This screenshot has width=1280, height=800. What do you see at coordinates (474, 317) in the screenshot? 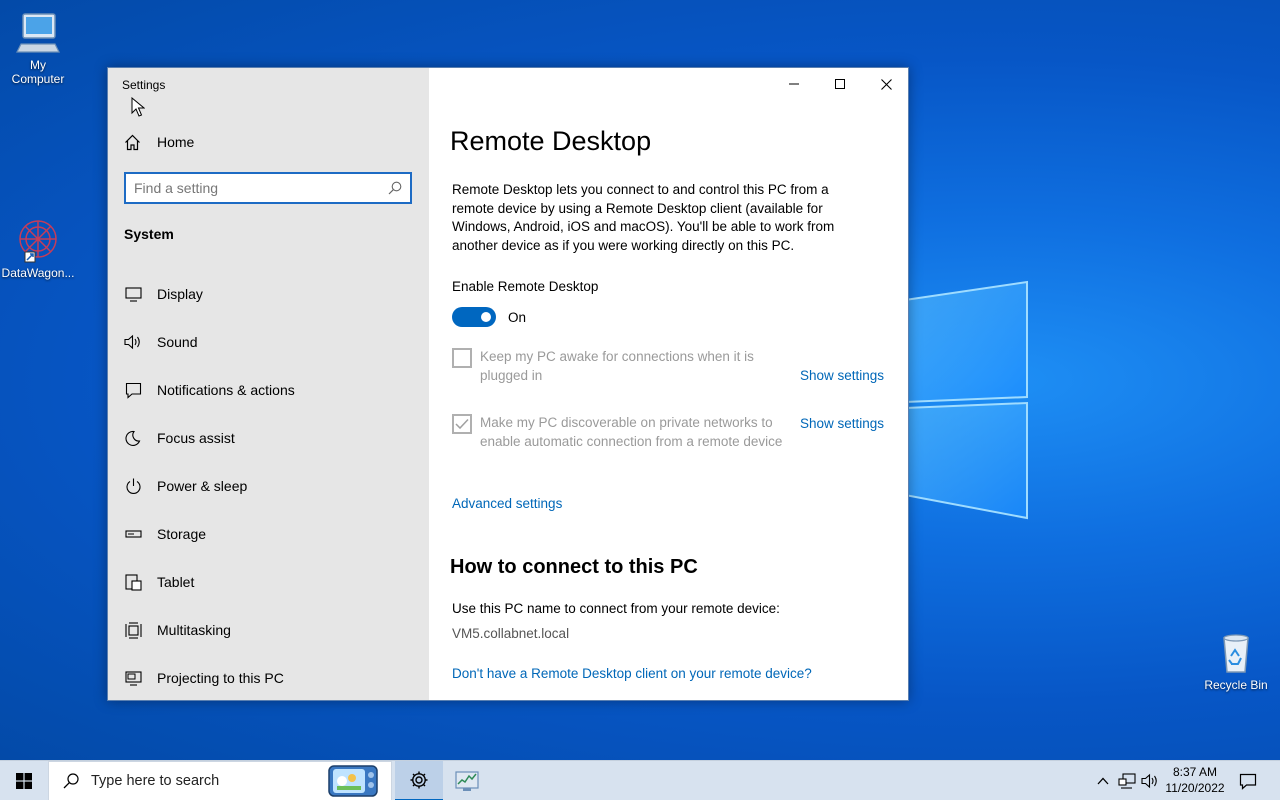
I see `enable-remote-desktop-toggle` at bounding box center [474, 317].